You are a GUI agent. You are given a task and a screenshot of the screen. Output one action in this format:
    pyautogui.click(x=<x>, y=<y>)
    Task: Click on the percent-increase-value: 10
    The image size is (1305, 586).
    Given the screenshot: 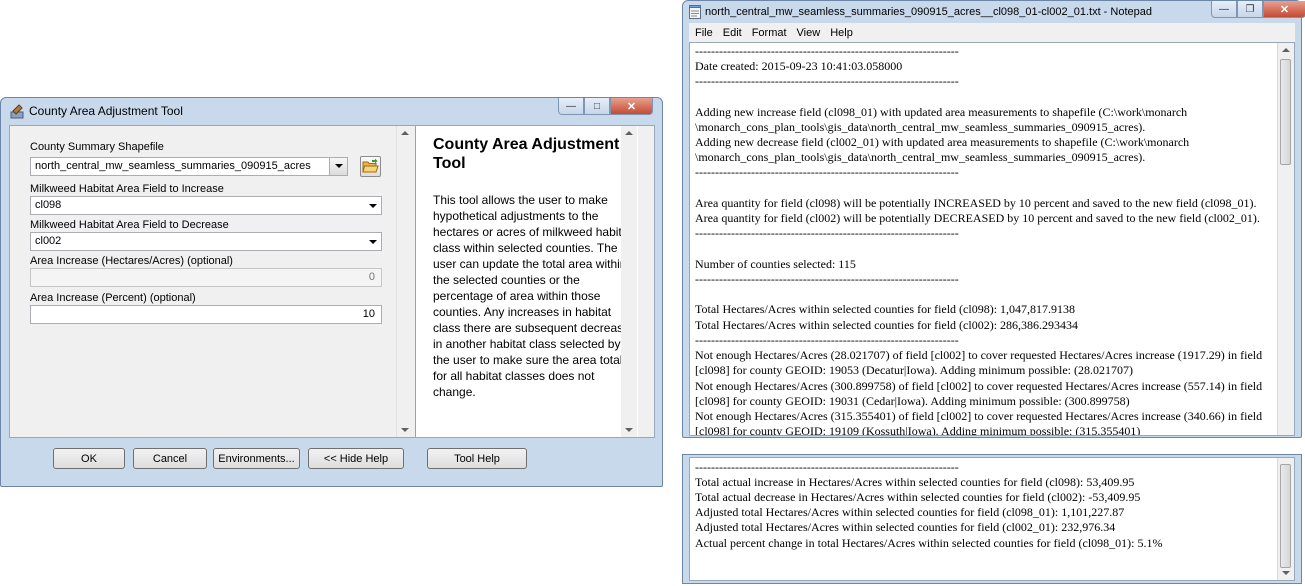 What is the action you would take?
    pyautogui.click(x=368, y=314)
    